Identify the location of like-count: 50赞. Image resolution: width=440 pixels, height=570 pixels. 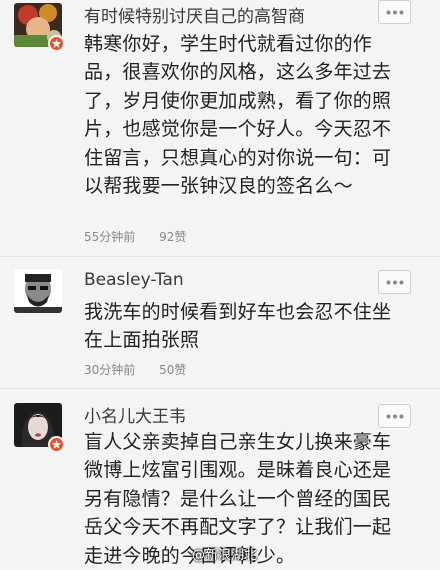
(172, 370).